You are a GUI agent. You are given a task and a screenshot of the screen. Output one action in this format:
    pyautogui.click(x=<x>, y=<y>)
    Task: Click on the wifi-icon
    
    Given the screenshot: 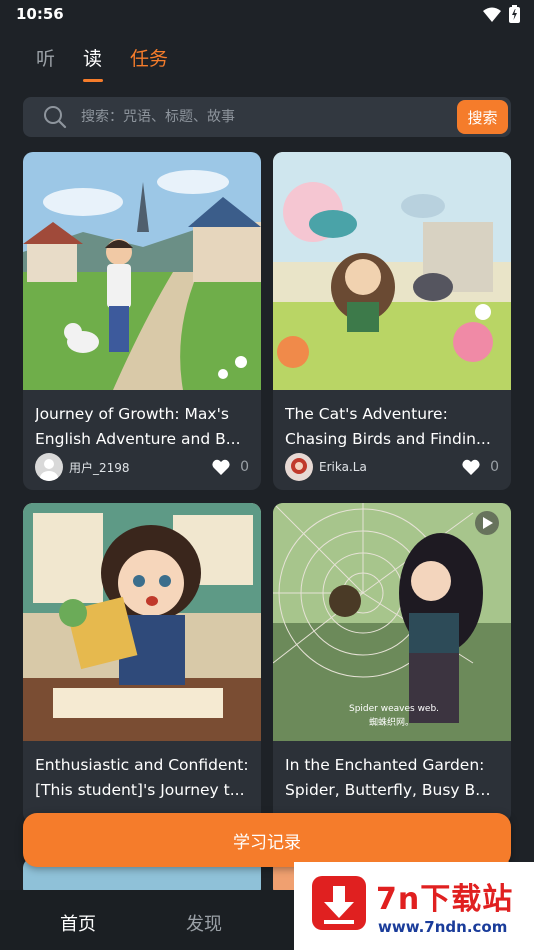 What is the action you would take?
    pyautogui.click(x=492, y=14)
    